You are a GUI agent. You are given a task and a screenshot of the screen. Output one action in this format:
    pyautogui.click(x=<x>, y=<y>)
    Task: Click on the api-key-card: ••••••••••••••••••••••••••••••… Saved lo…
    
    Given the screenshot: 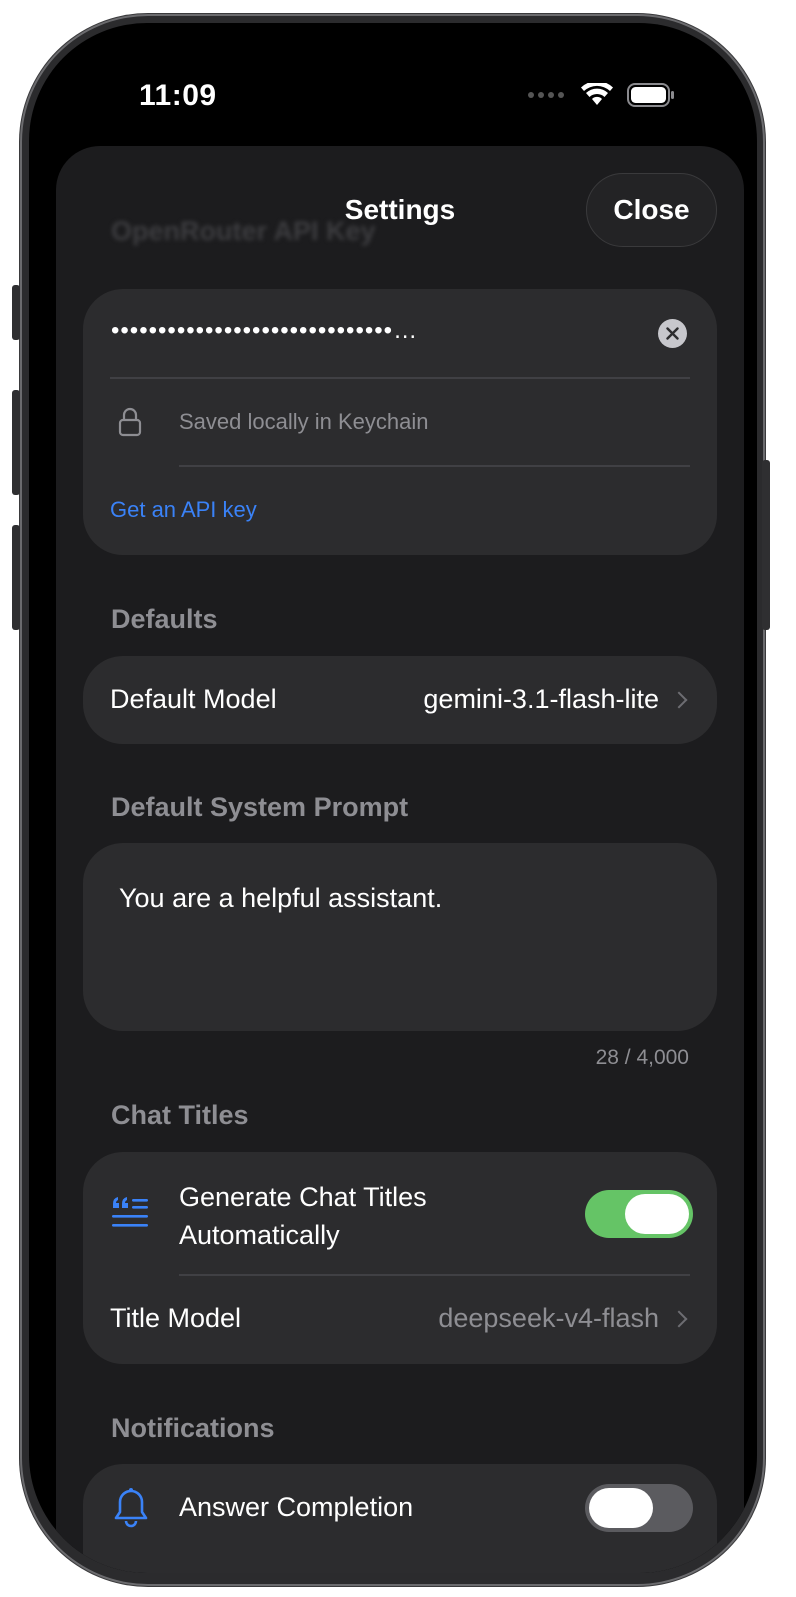 What is the action you would take?
    pyautogui.click(x=400, y=422)
    